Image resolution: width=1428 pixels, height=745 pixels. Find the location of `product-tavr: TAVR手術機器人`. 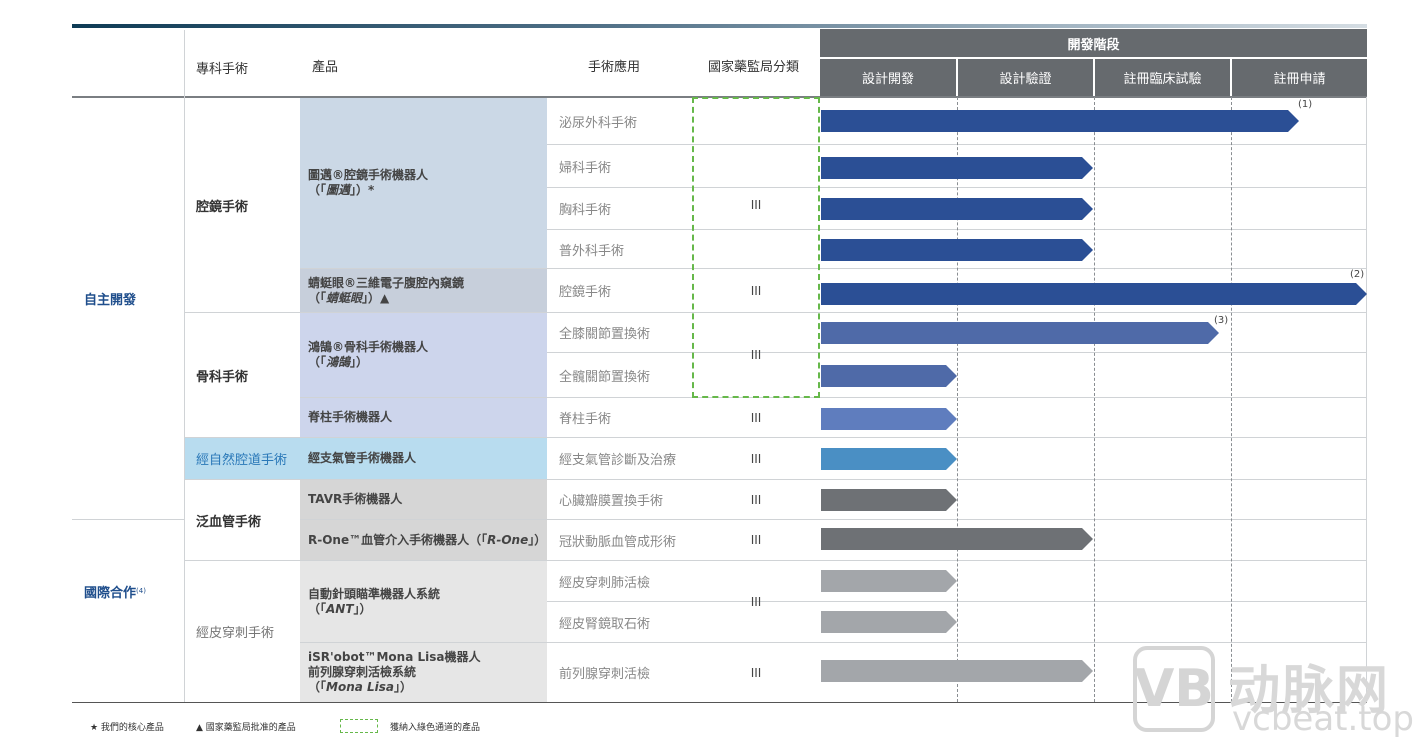

product-tavr: TAVR手術機器人 is located at coordinates (355, 499).